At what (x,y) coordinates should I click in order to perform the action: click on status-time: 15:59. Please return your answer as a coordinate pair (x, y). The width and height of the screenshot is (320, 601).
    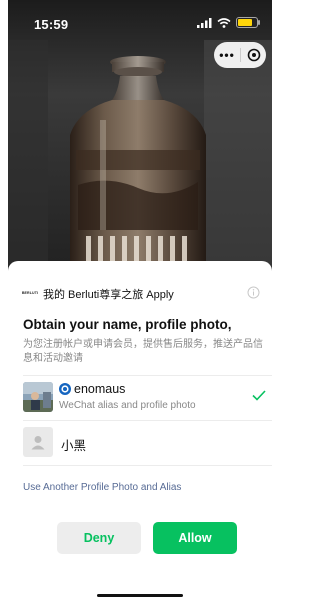
    Looking at the image, I should click on (51, 24).